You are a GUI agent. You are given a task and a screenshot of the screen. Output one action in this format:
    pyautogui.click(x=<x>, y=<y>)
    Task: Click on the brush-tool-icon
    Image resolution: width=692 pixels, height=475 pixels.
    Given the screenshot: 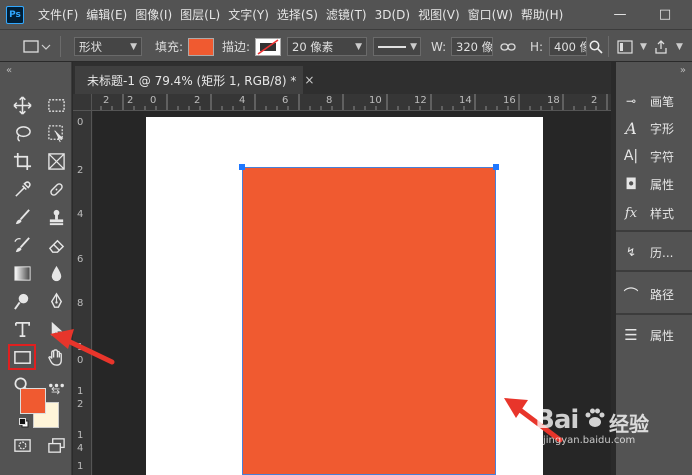 What is the action you would take?
    pyautogui.click(x=22, y=217)
    